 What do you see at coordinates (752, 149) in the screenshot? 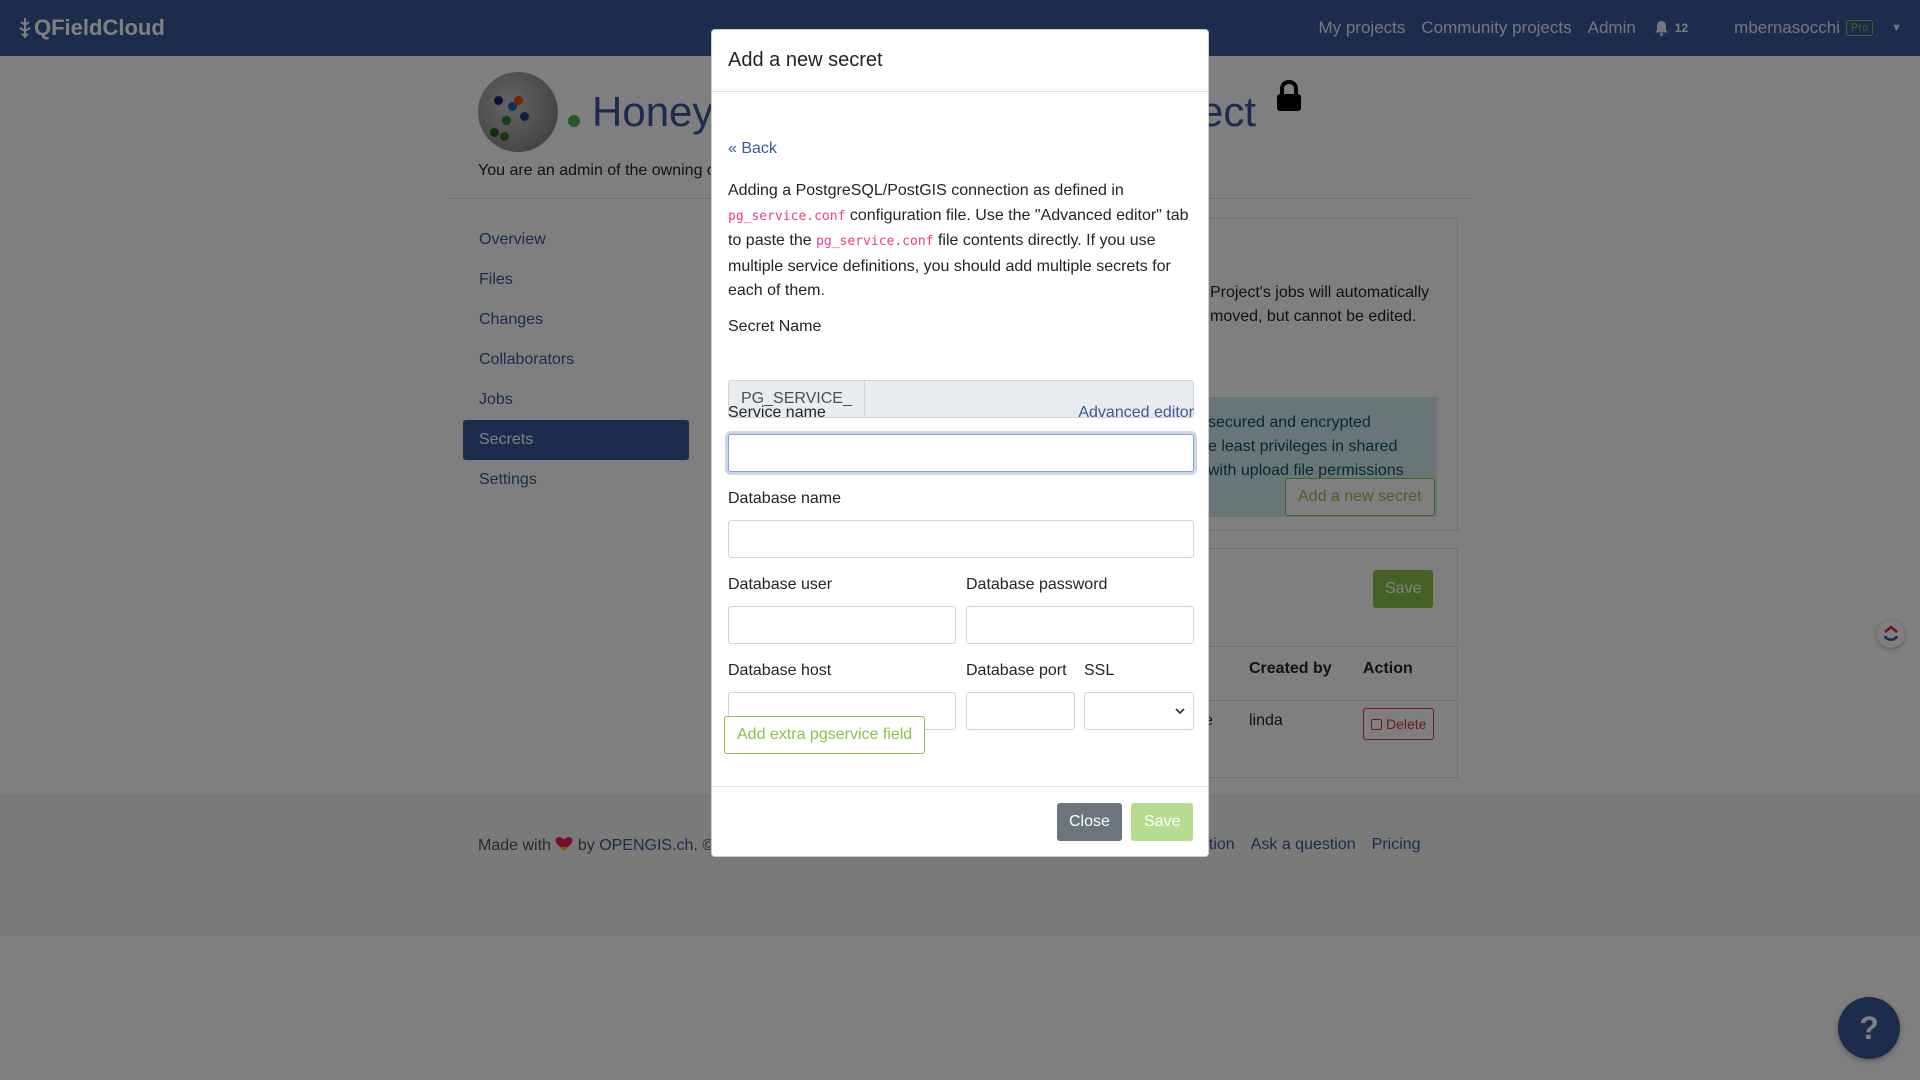
I see `back-link: « Back` at bounding box center [752, 149].